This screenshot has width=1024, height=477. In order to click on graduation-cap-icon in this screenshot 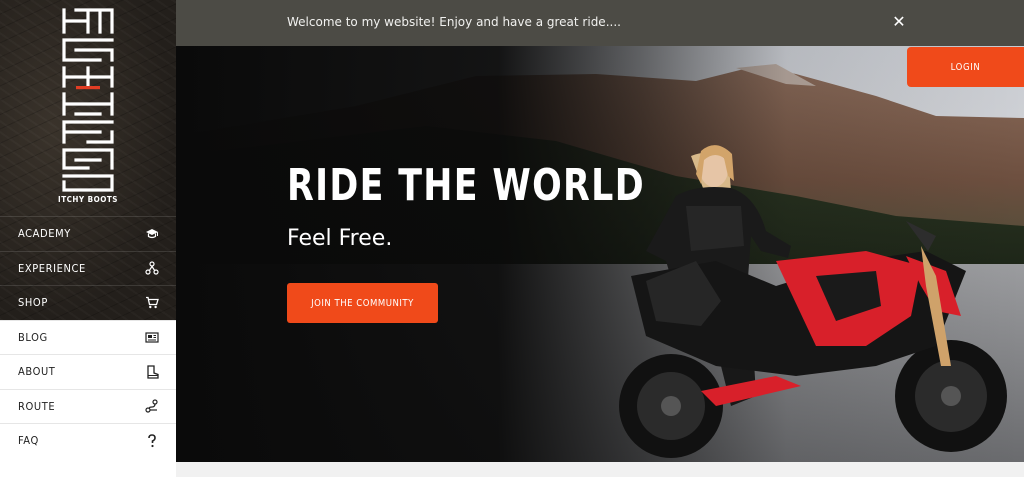, I will do `click(152, 234)`.